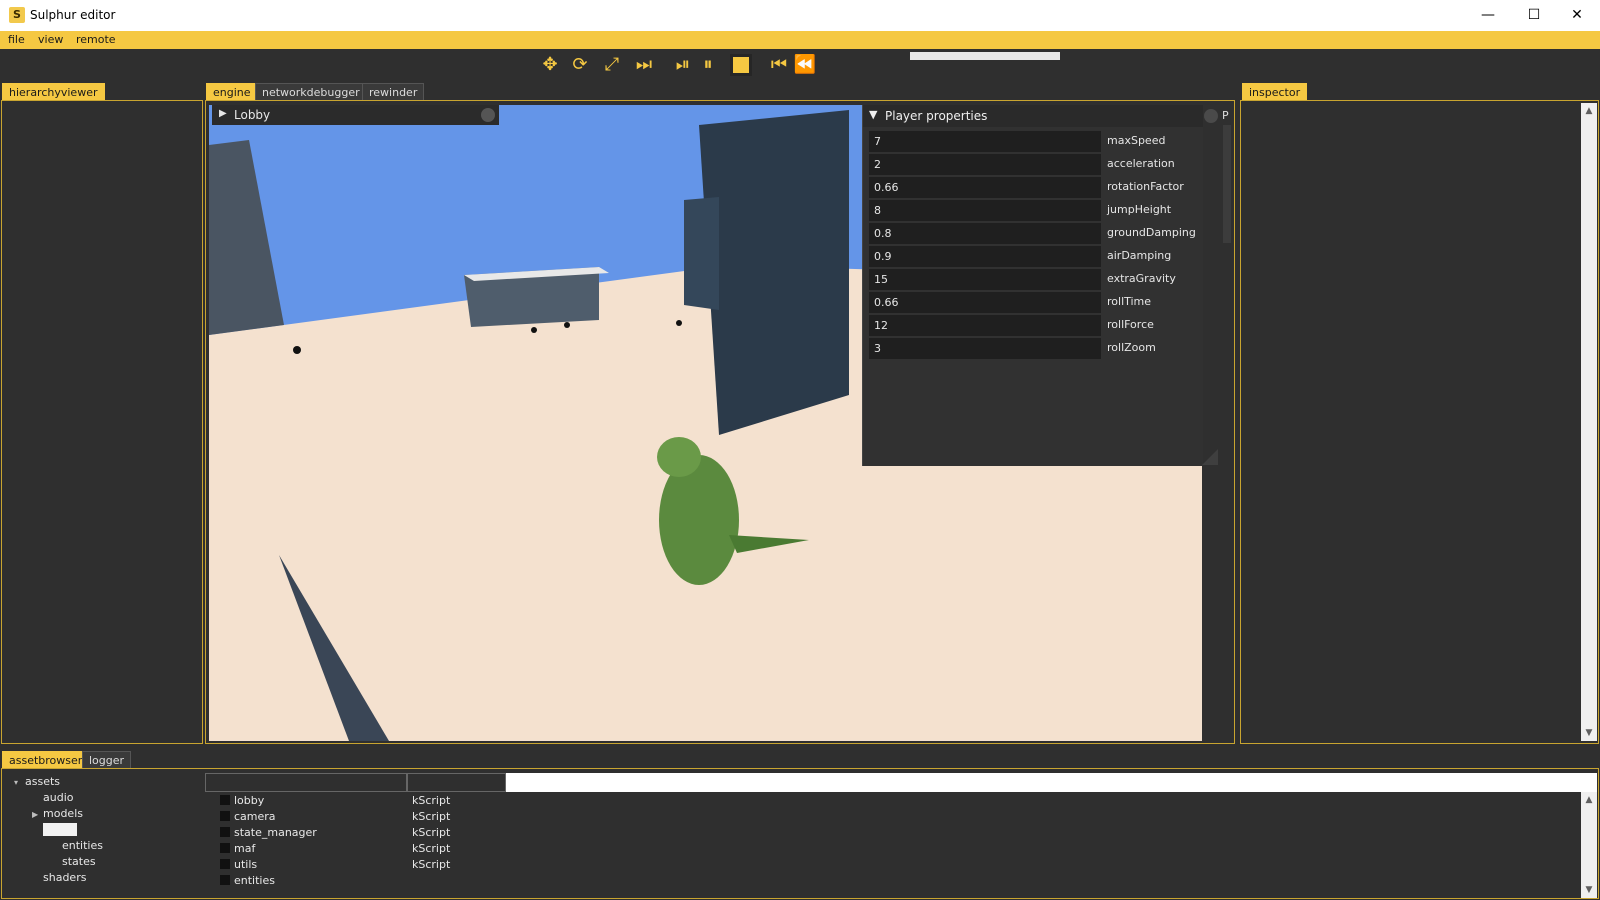 Image resolution: width=1600 pixels, height=900 pixels. What do you see at coordinates (393, 91) in the screenshot?
I see `tab-rewinder: rewinder` at bounding box center [393, 91].